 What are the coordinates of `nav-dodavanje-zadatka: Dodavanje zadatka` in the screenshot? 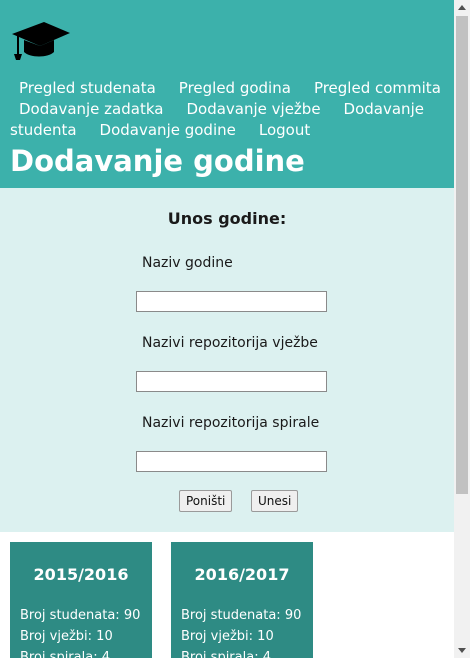 It's located at (91, 109).